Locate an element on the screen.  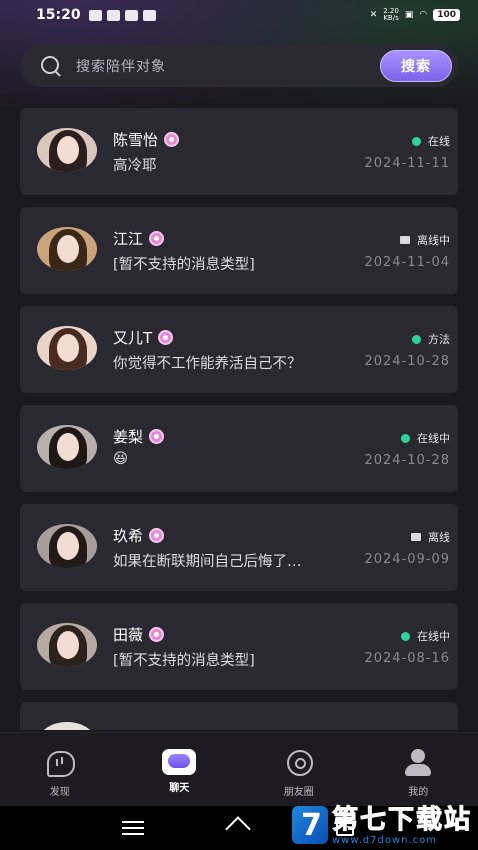
status-bar: 15:20 ✕ 2.20 KB/s ▣ ◠ 100 is located at coordinates (239, 15).